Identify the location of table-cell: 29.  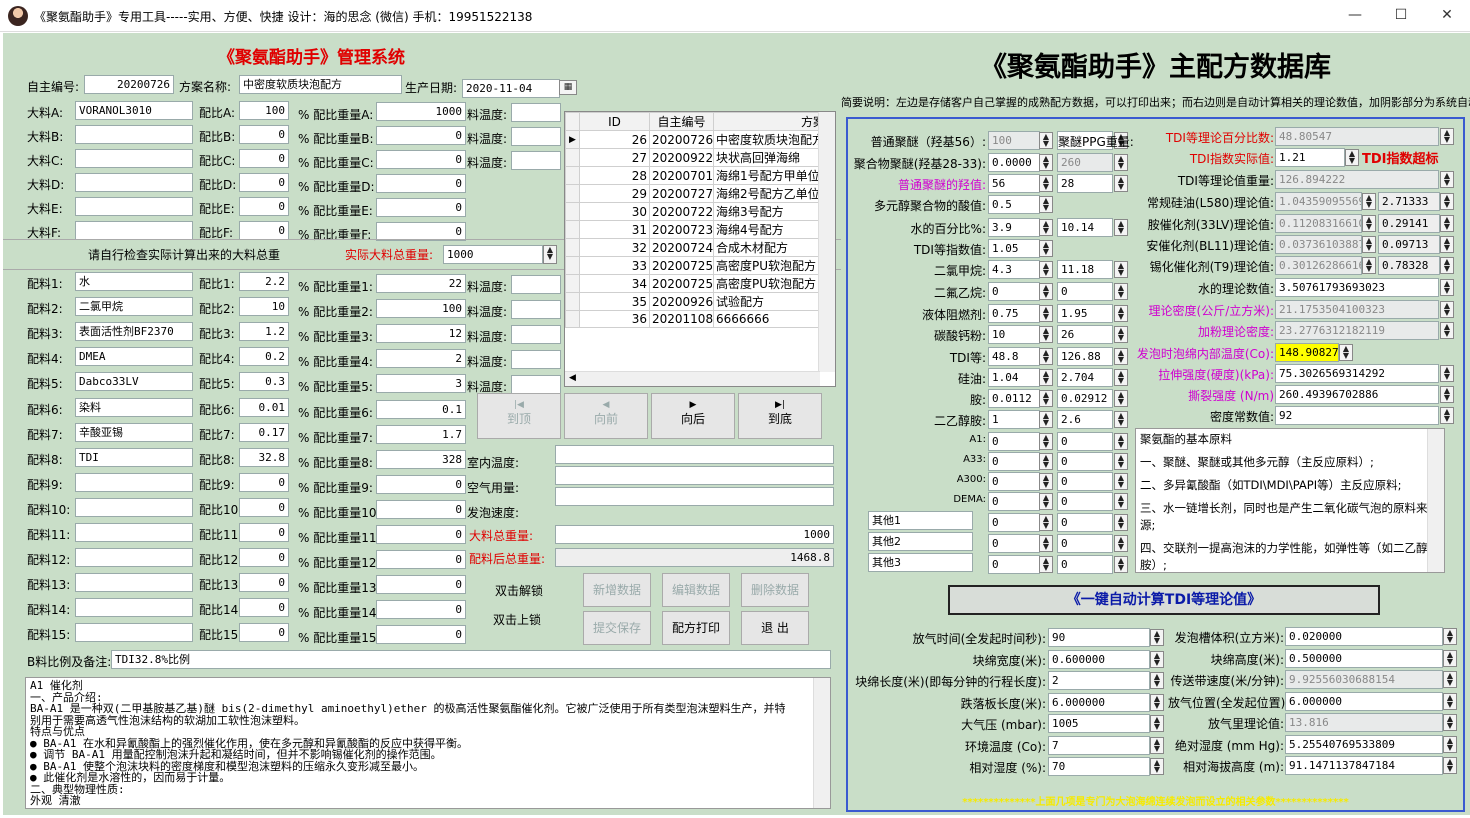
(614, 193).